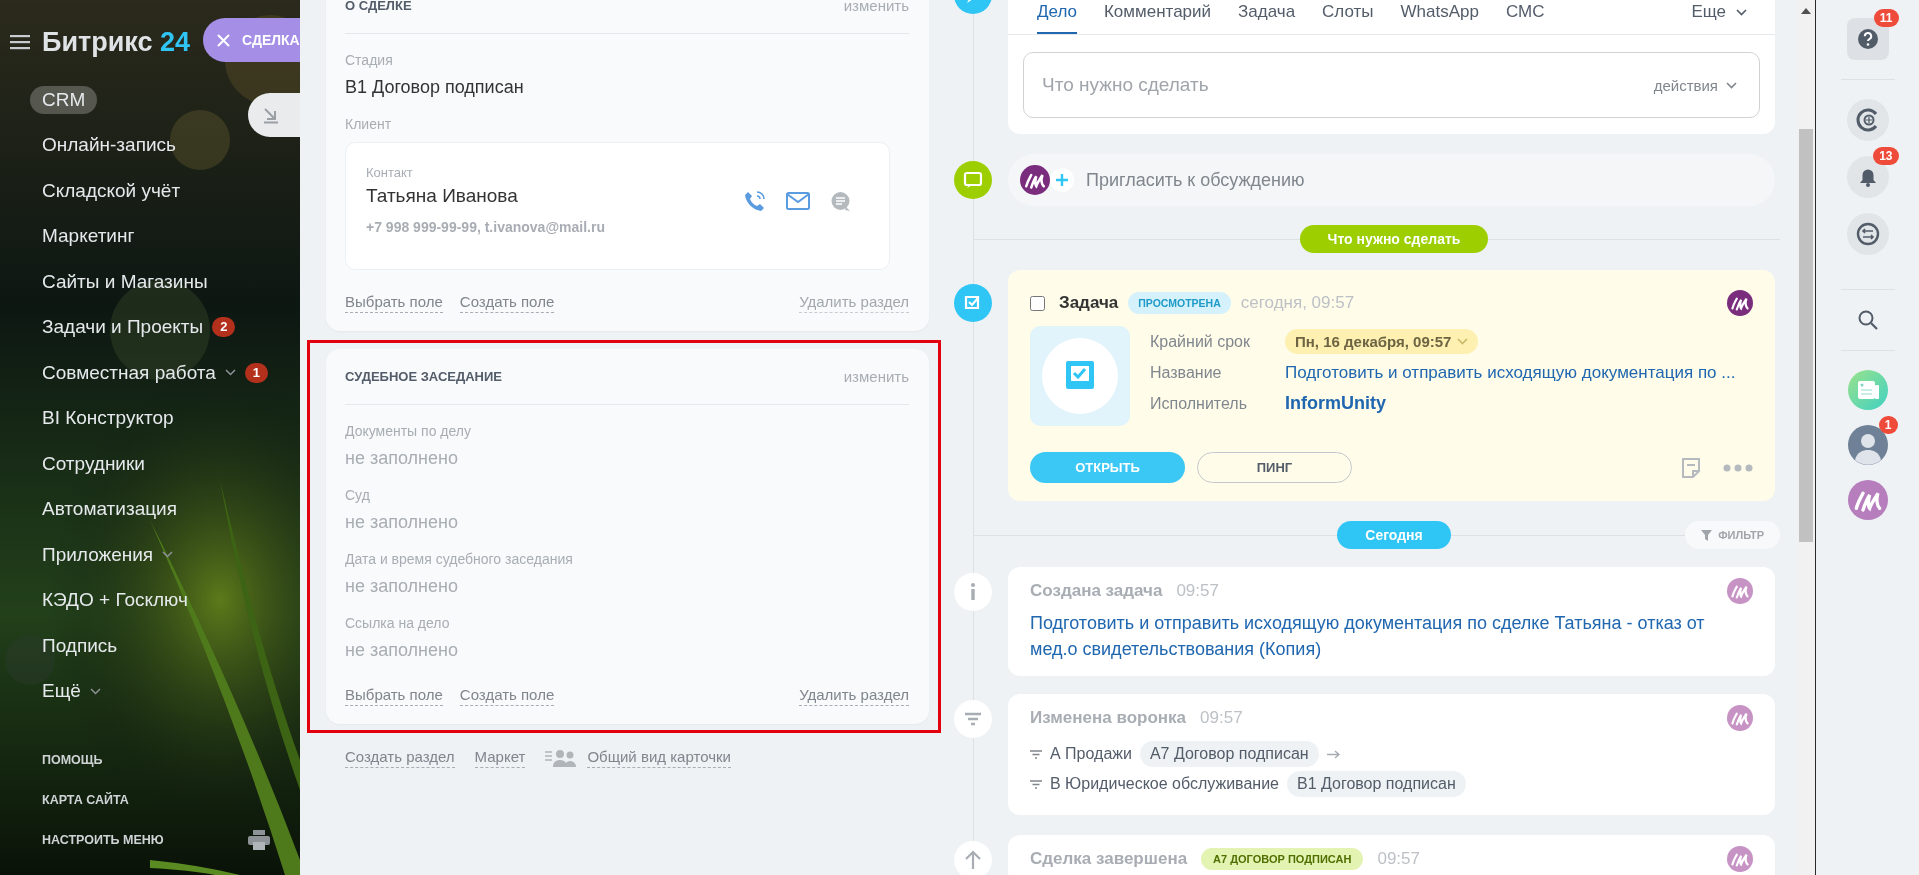 The width and height of the screenshot is (1919, 875). What do you see at coordinates (1376, 784) in the screenshot?
I see `stage-tag: В1 Договор подписан` at bounding box center [1376, 784].